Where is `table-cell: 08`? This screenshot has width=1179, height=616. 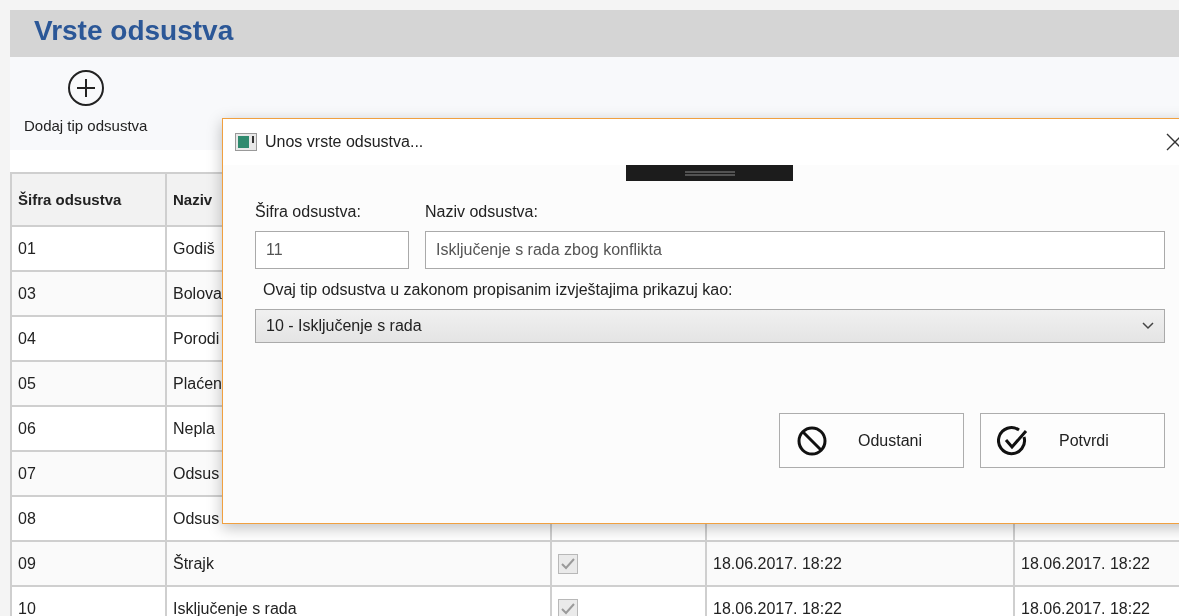 table-cell: 08 is located at coordinates (89, 519).